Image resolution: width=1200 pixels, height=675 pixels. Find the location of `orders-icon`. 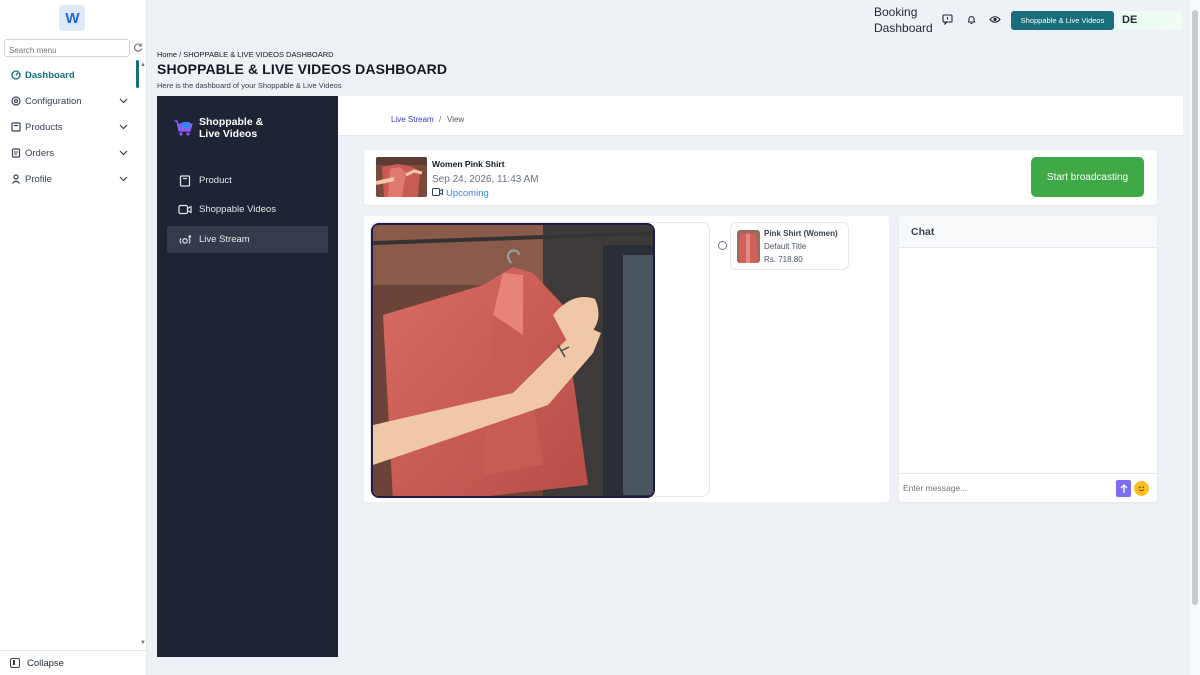

orders-icon is located at coordinates (15, 153).